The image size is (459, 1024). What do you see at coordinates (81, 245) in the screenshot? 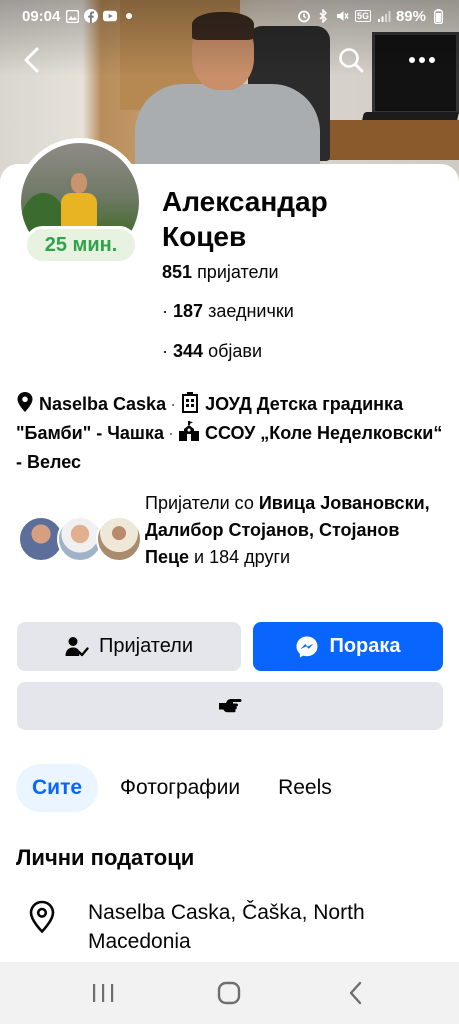
I see `active-time-badge: 25 мин.` at bounding box center [81, 245].